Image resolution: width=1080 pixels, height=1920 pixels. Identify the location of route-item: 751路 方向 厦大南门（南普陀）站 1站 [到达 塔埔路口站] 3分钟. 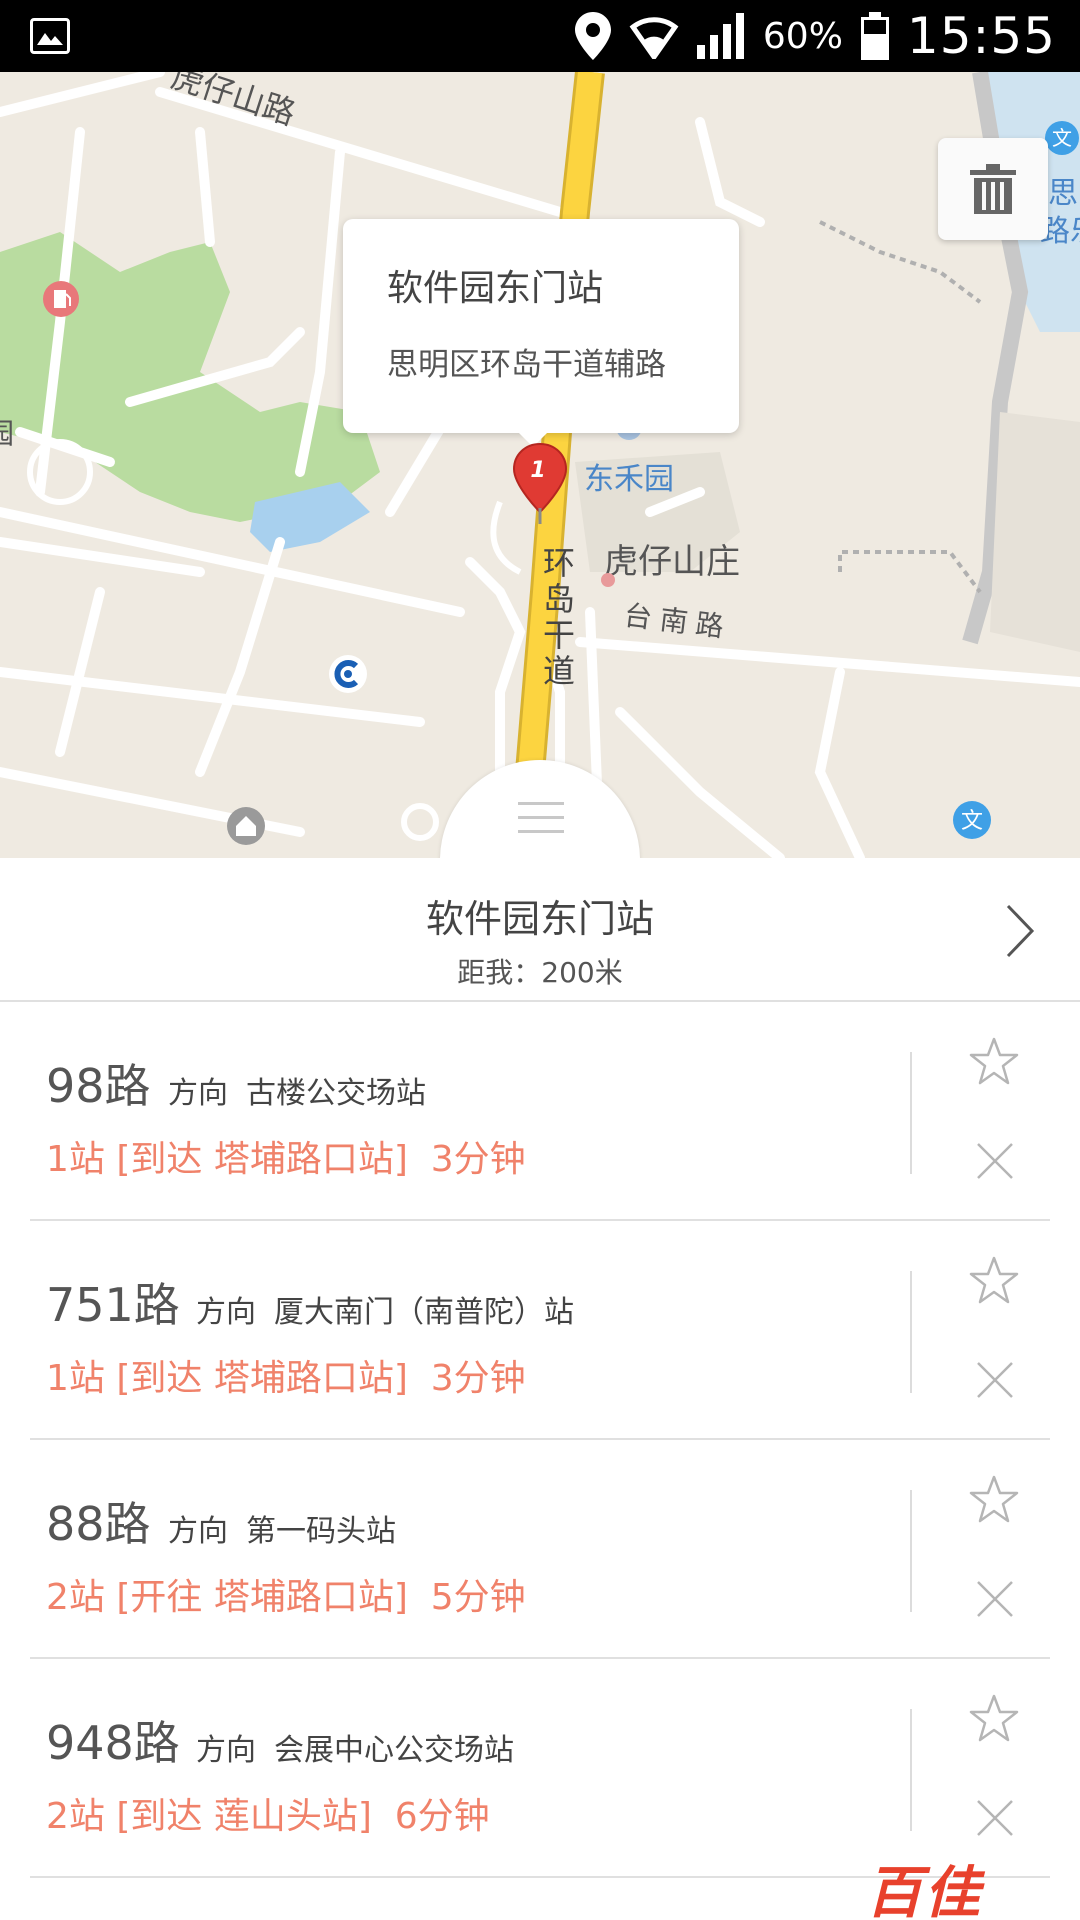
(540, 1330).